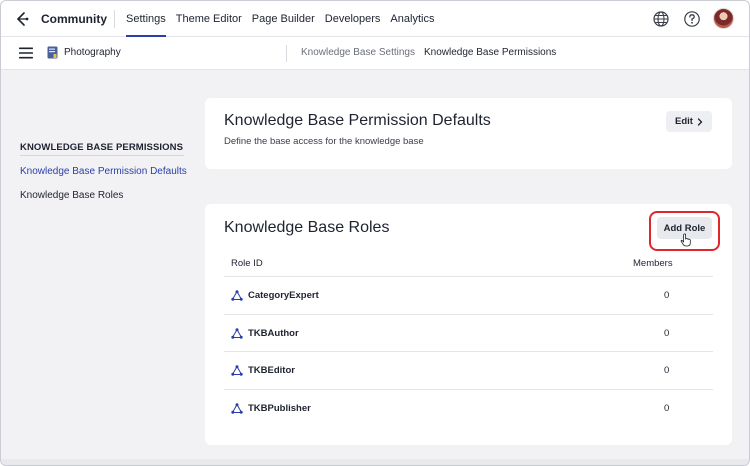  Describe the element at coordinates (273, 333) in the screenshot. I see `role-id: TKBAuthor` at that location.